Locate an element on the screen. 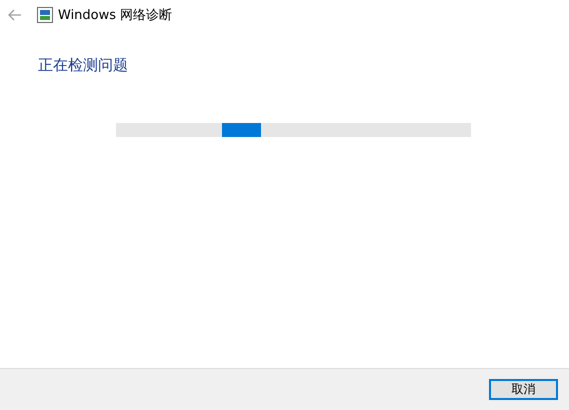  back-arrow-icon is located at coordinates (15, 15).